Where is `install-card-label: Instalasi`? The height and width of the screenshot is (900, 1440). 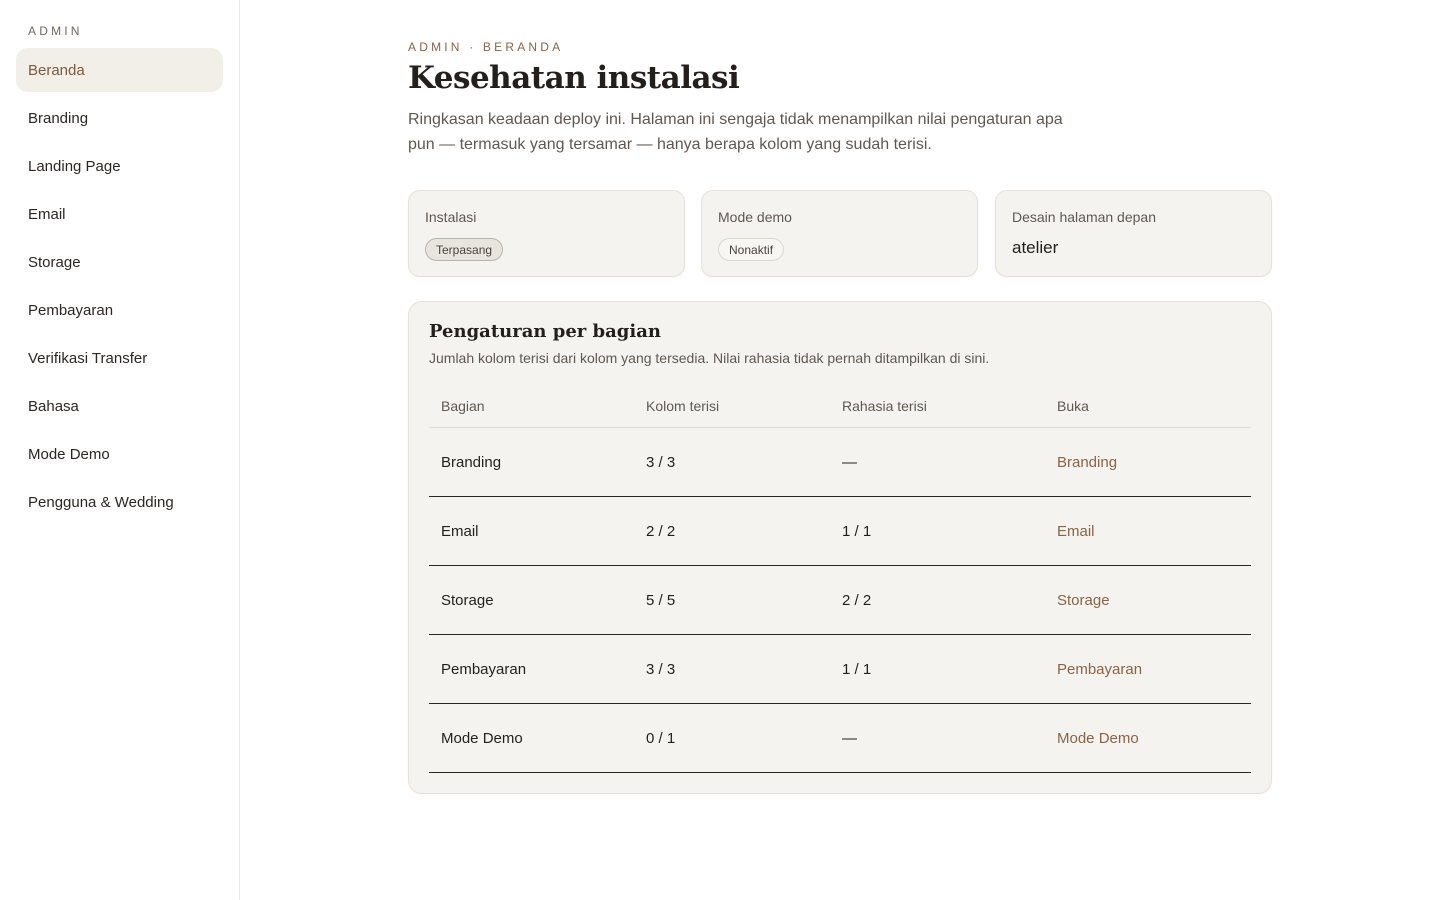 install-card-label: Instalasi is located at coordinates (451, 217).